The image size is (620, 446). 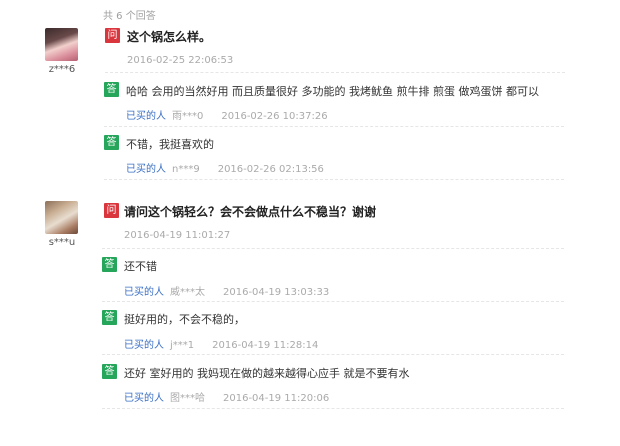 What do you see at coordinates (170, 144) in the screenshot?
I see `answer-text: 不错，我挺喜欢的` at bounding box center [170, 144].